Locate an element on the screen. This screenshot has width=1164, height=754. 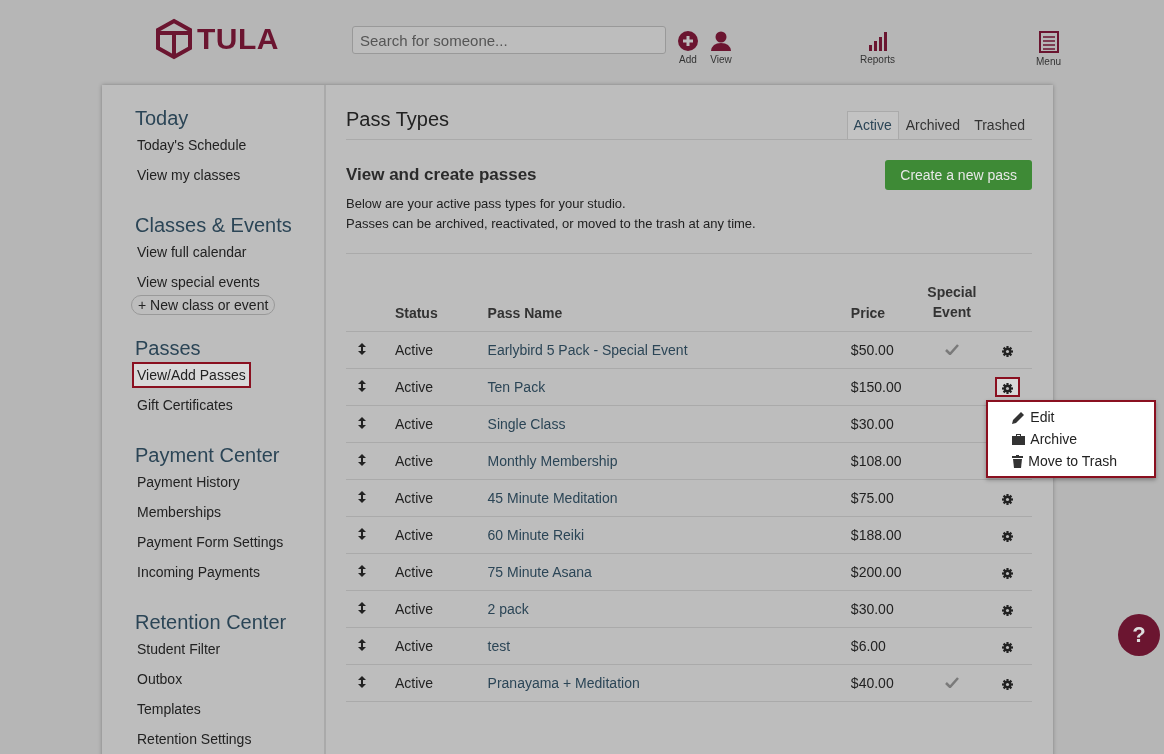
sidebar-link: Outbox is located at coordinates (160, 679).